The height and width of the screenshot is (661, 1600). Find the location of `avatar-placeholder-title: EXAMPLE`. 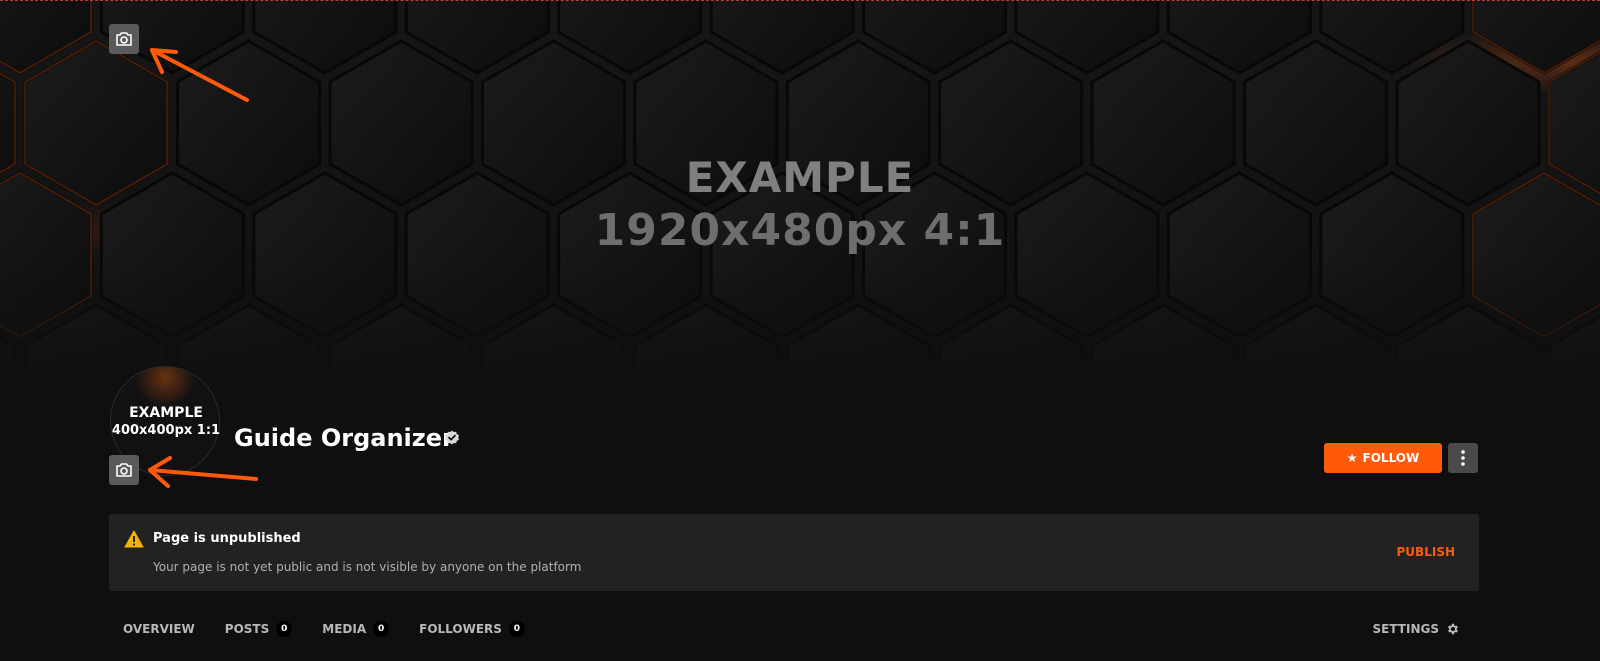

avatar-placeholder-title: EXAMPLE is located at coordinates (166, 413).